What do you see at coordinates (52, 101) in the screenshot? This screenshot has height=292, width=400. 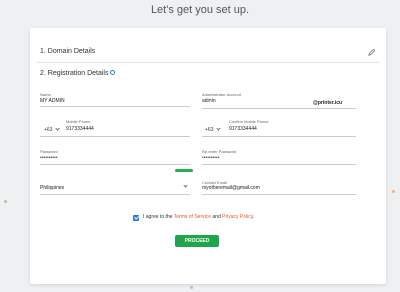 I see `name-value: MY ADMIN` at bounding box center [52, 101].